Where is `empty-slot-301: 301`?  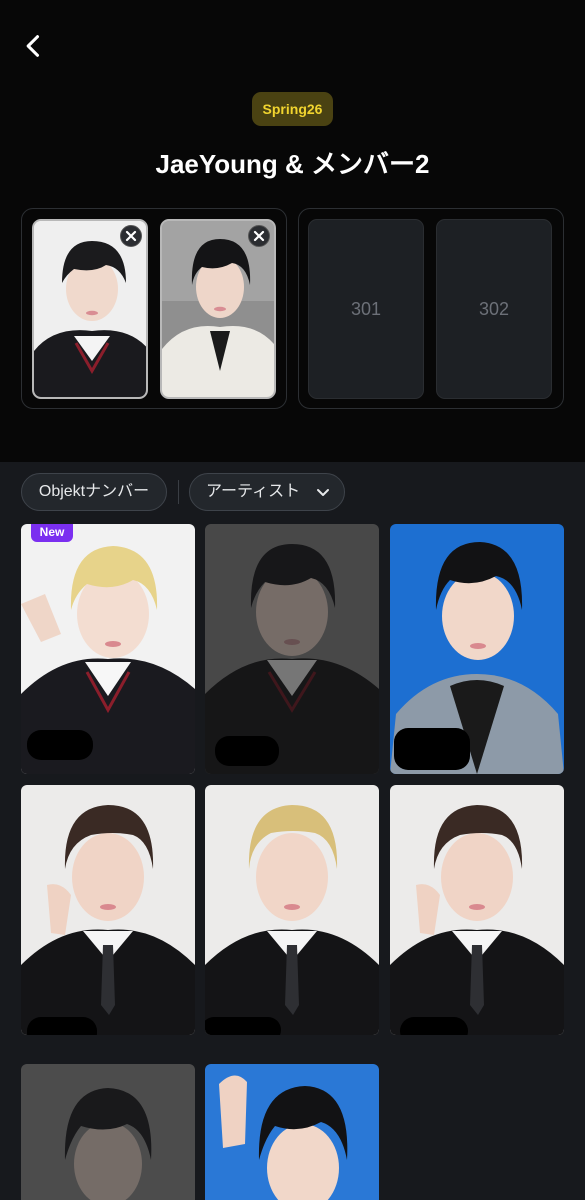 empty-slot-301: 301 is located at coordinates (366, 309).